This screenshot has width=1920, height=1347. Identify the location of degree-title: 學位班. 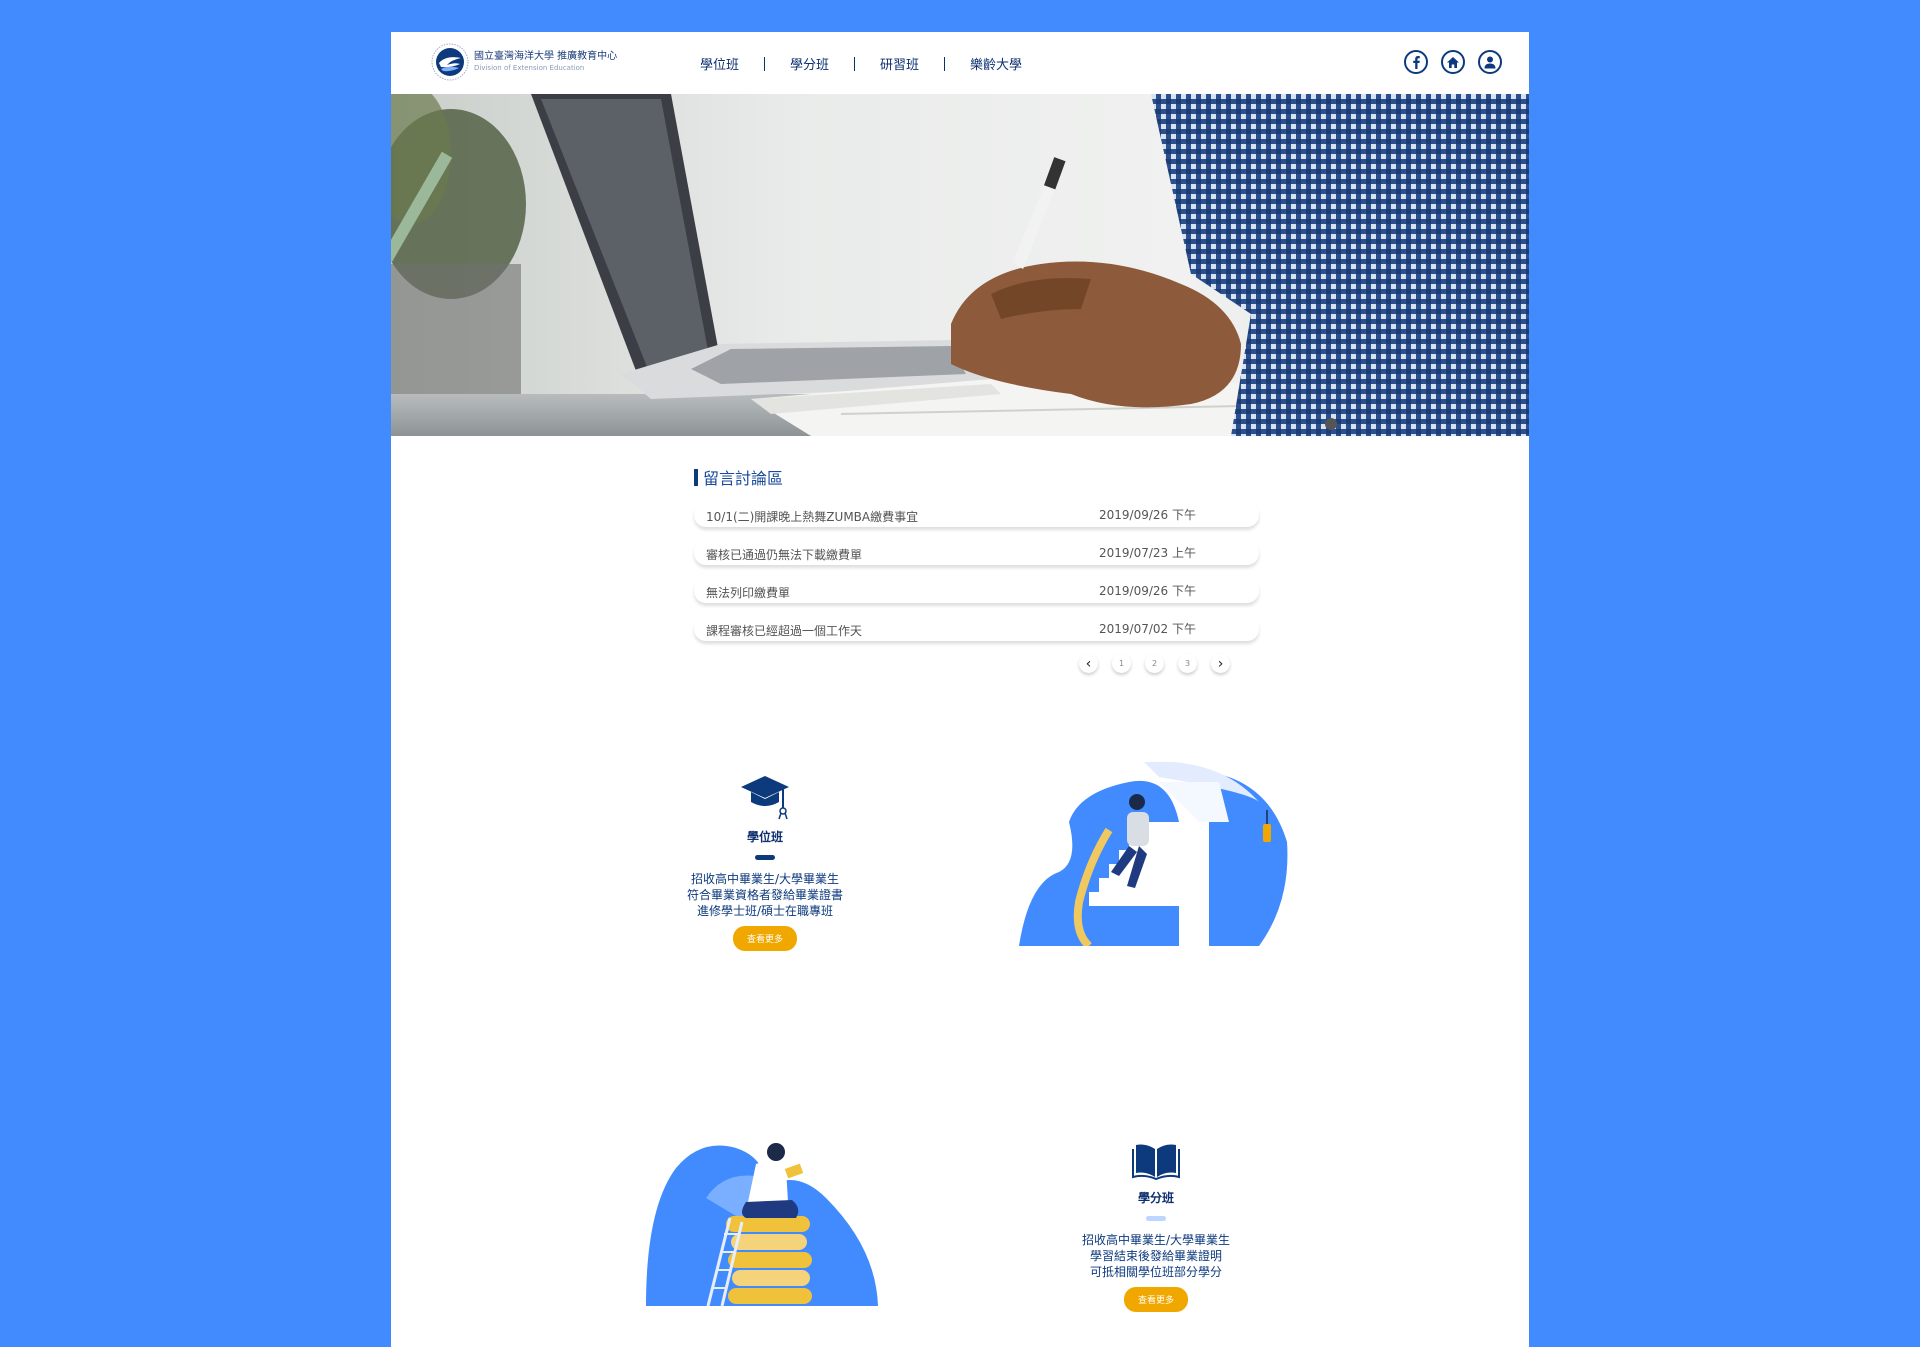
(764, 837).